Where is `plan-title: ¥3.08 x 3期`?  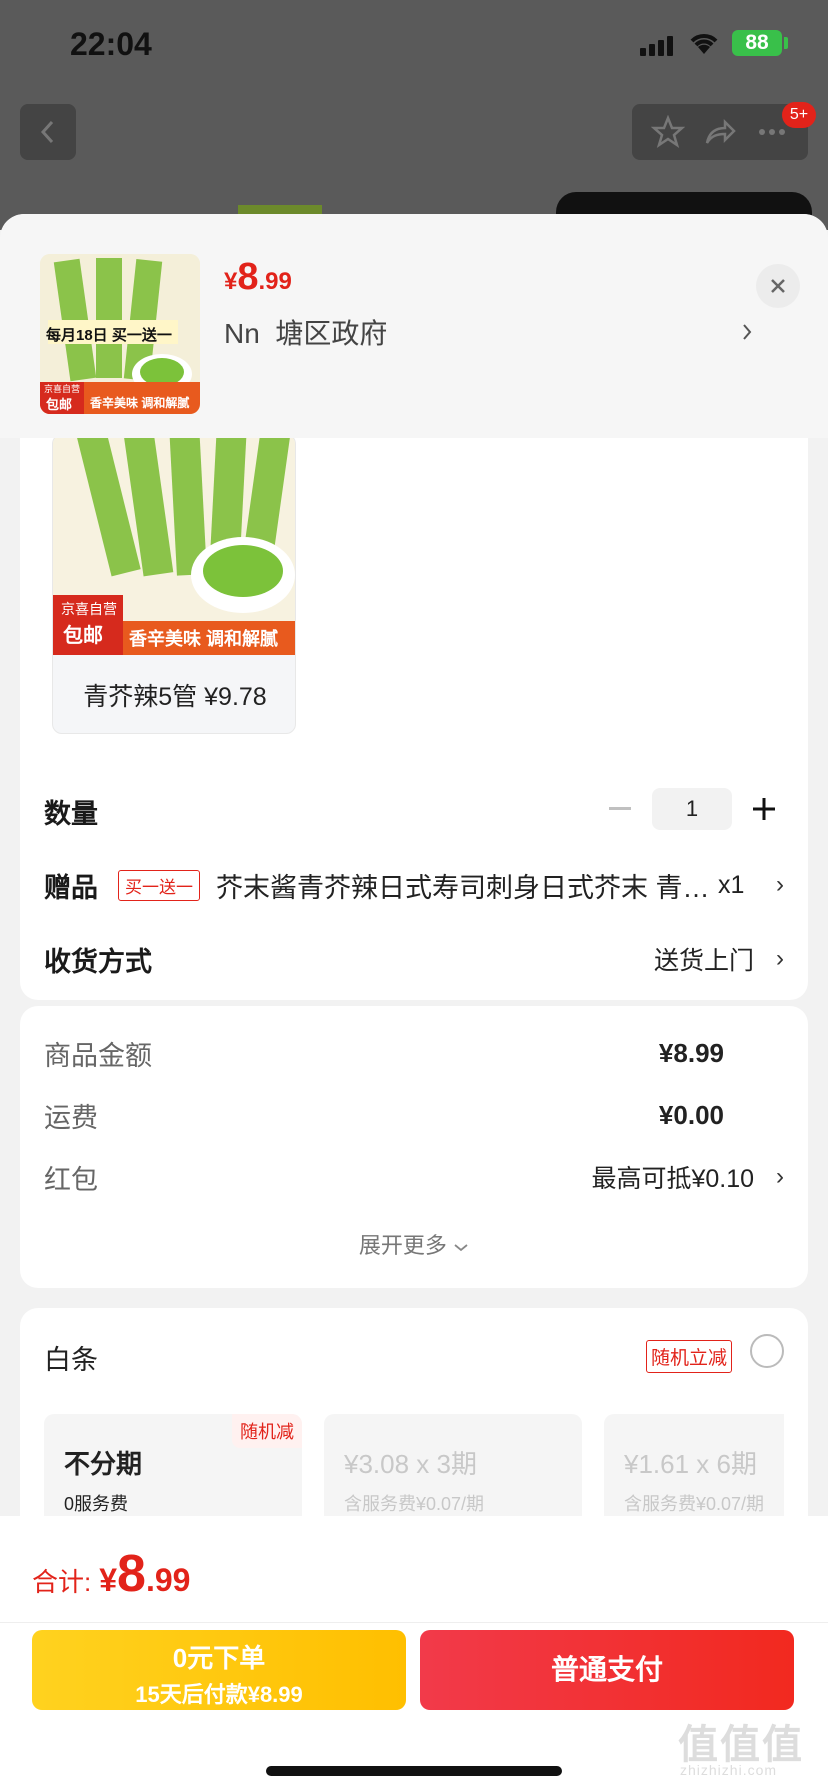
plan-title: ¥3.08 x 3期 is located at coordinates (410, 1464).